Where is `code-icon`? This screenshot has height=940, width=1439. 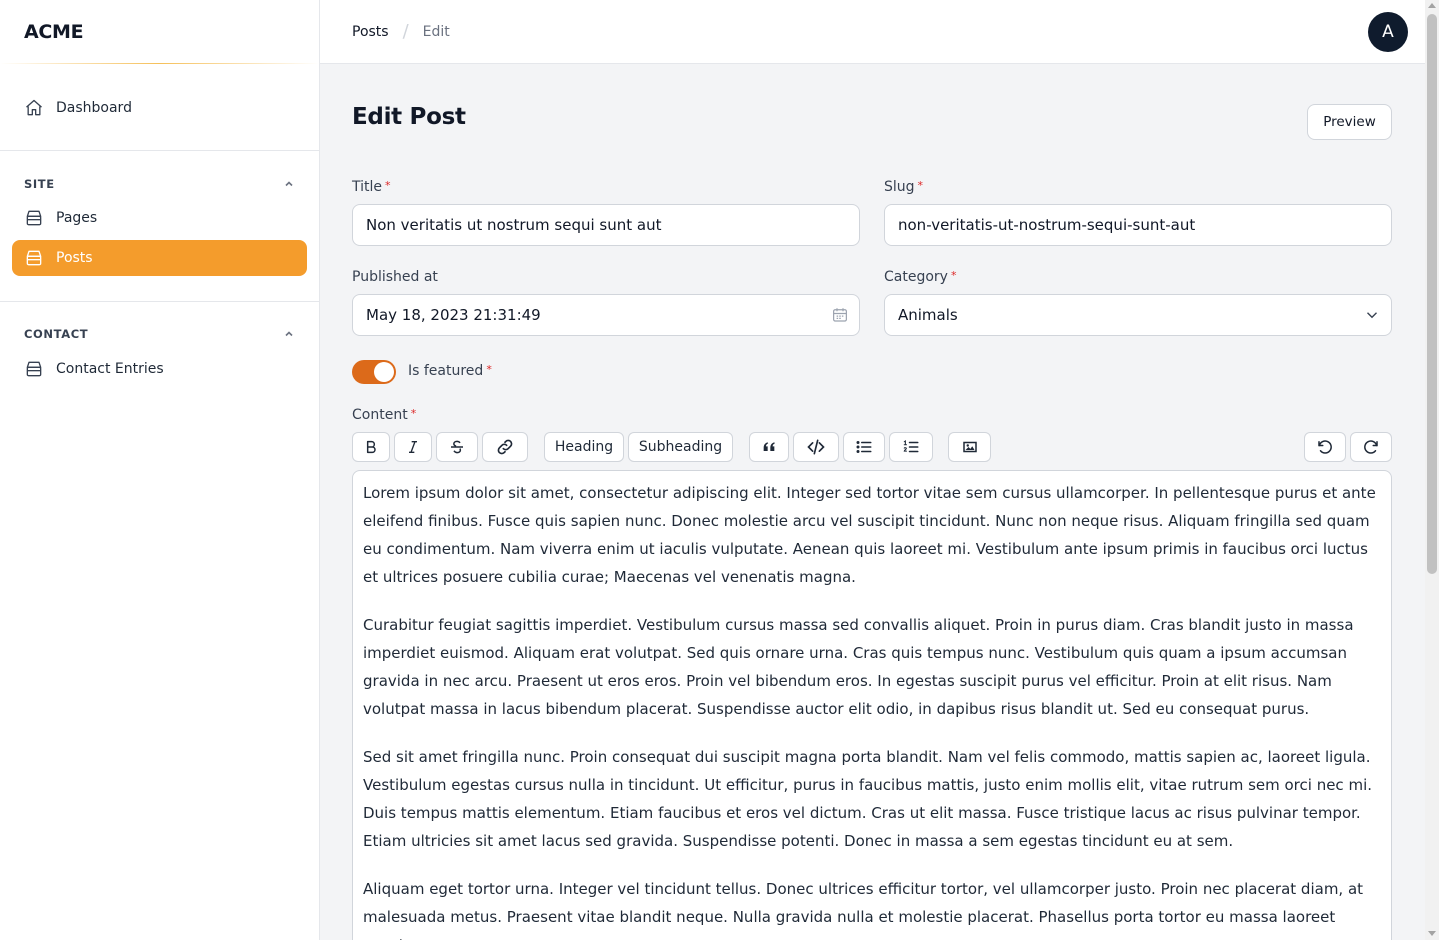
code-icon is located at coordinates (816, 447).